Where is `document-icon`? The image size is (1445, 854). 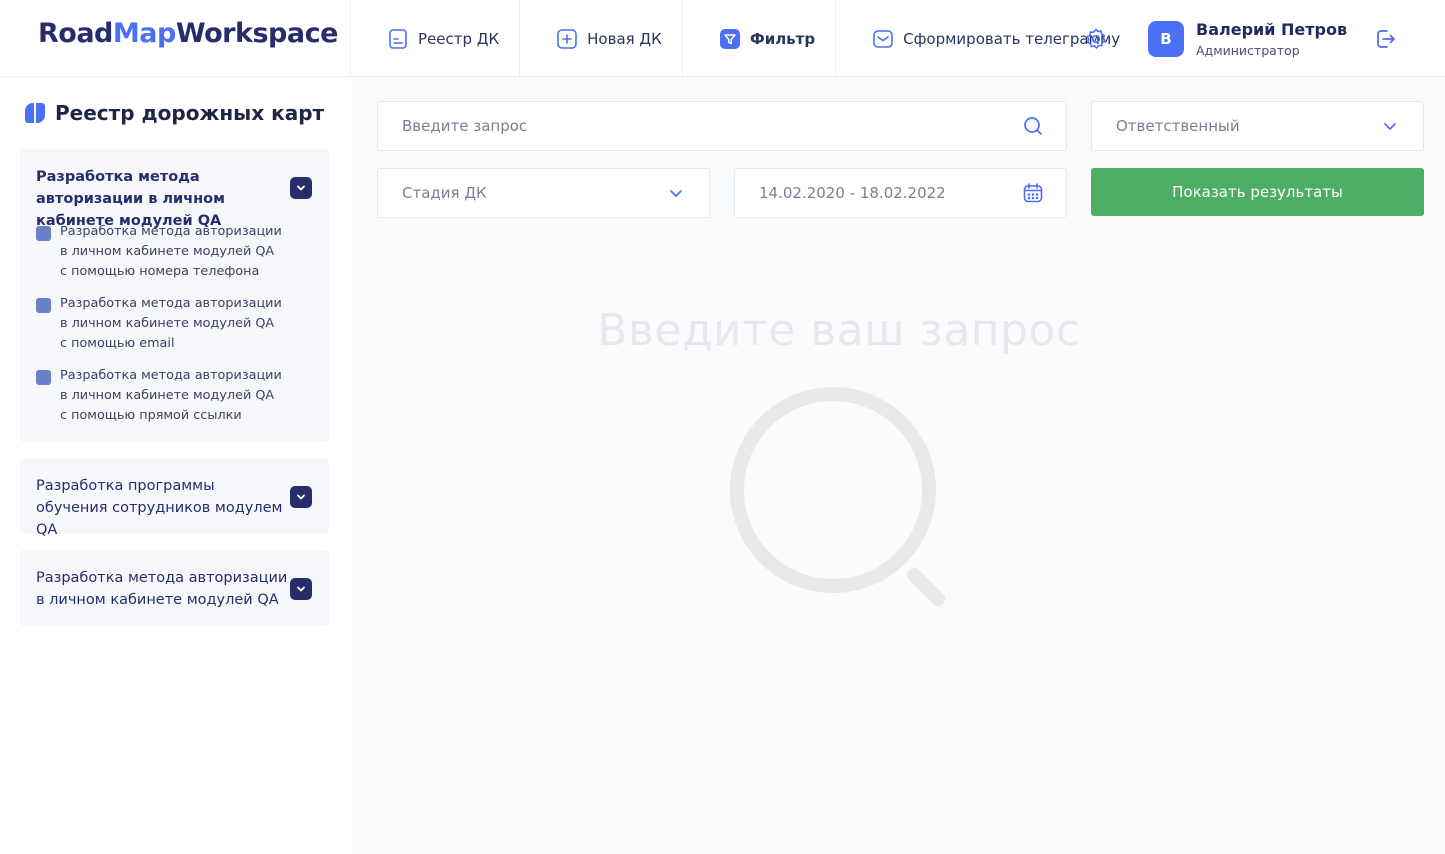
document-icon is located at coordinates (398, 39).